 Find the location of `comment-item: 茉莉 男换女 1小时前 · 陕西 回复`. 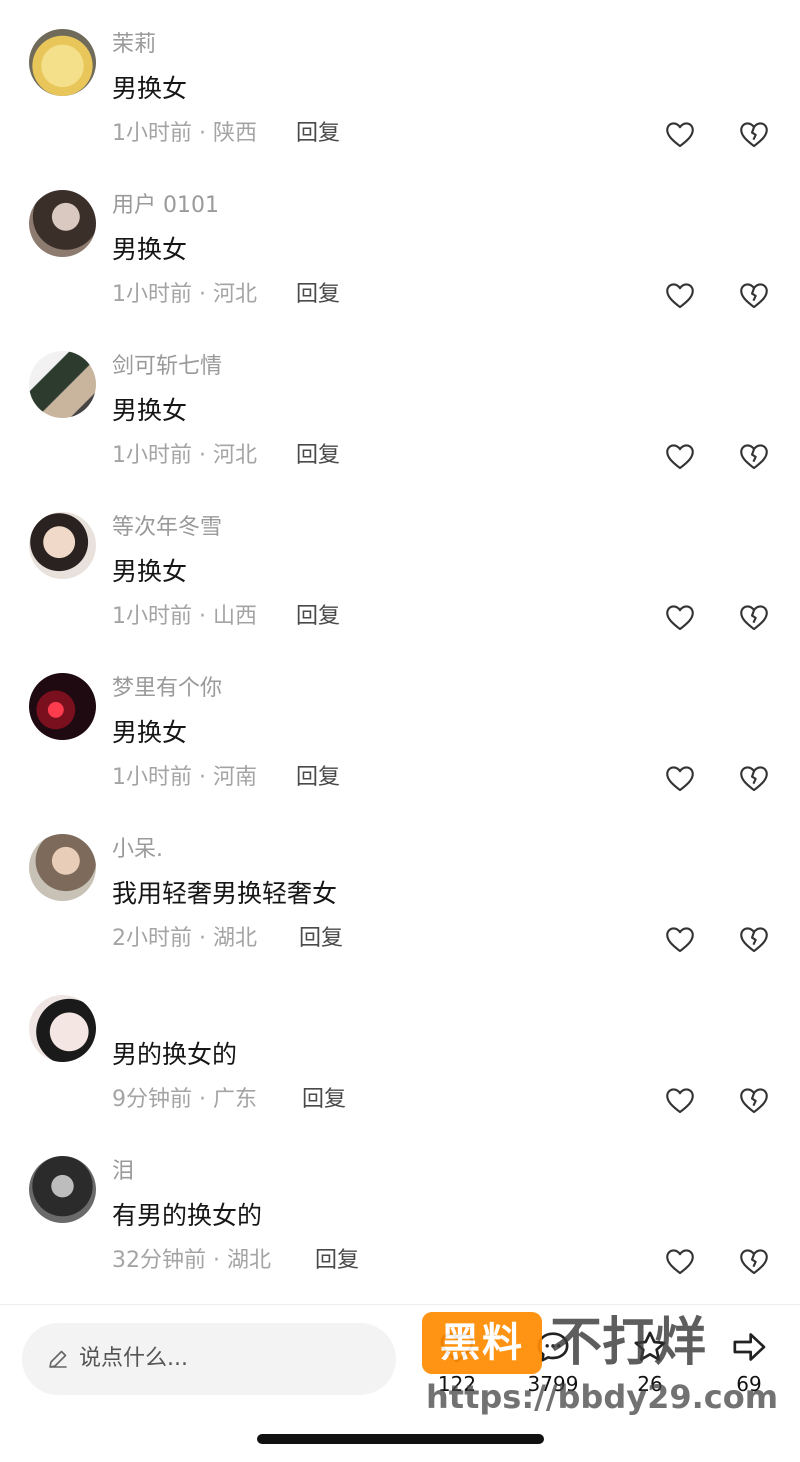

comment-item: 茉莉 男换女 1小时前 · 陕西 回复 is located at coordinates (400, 80).